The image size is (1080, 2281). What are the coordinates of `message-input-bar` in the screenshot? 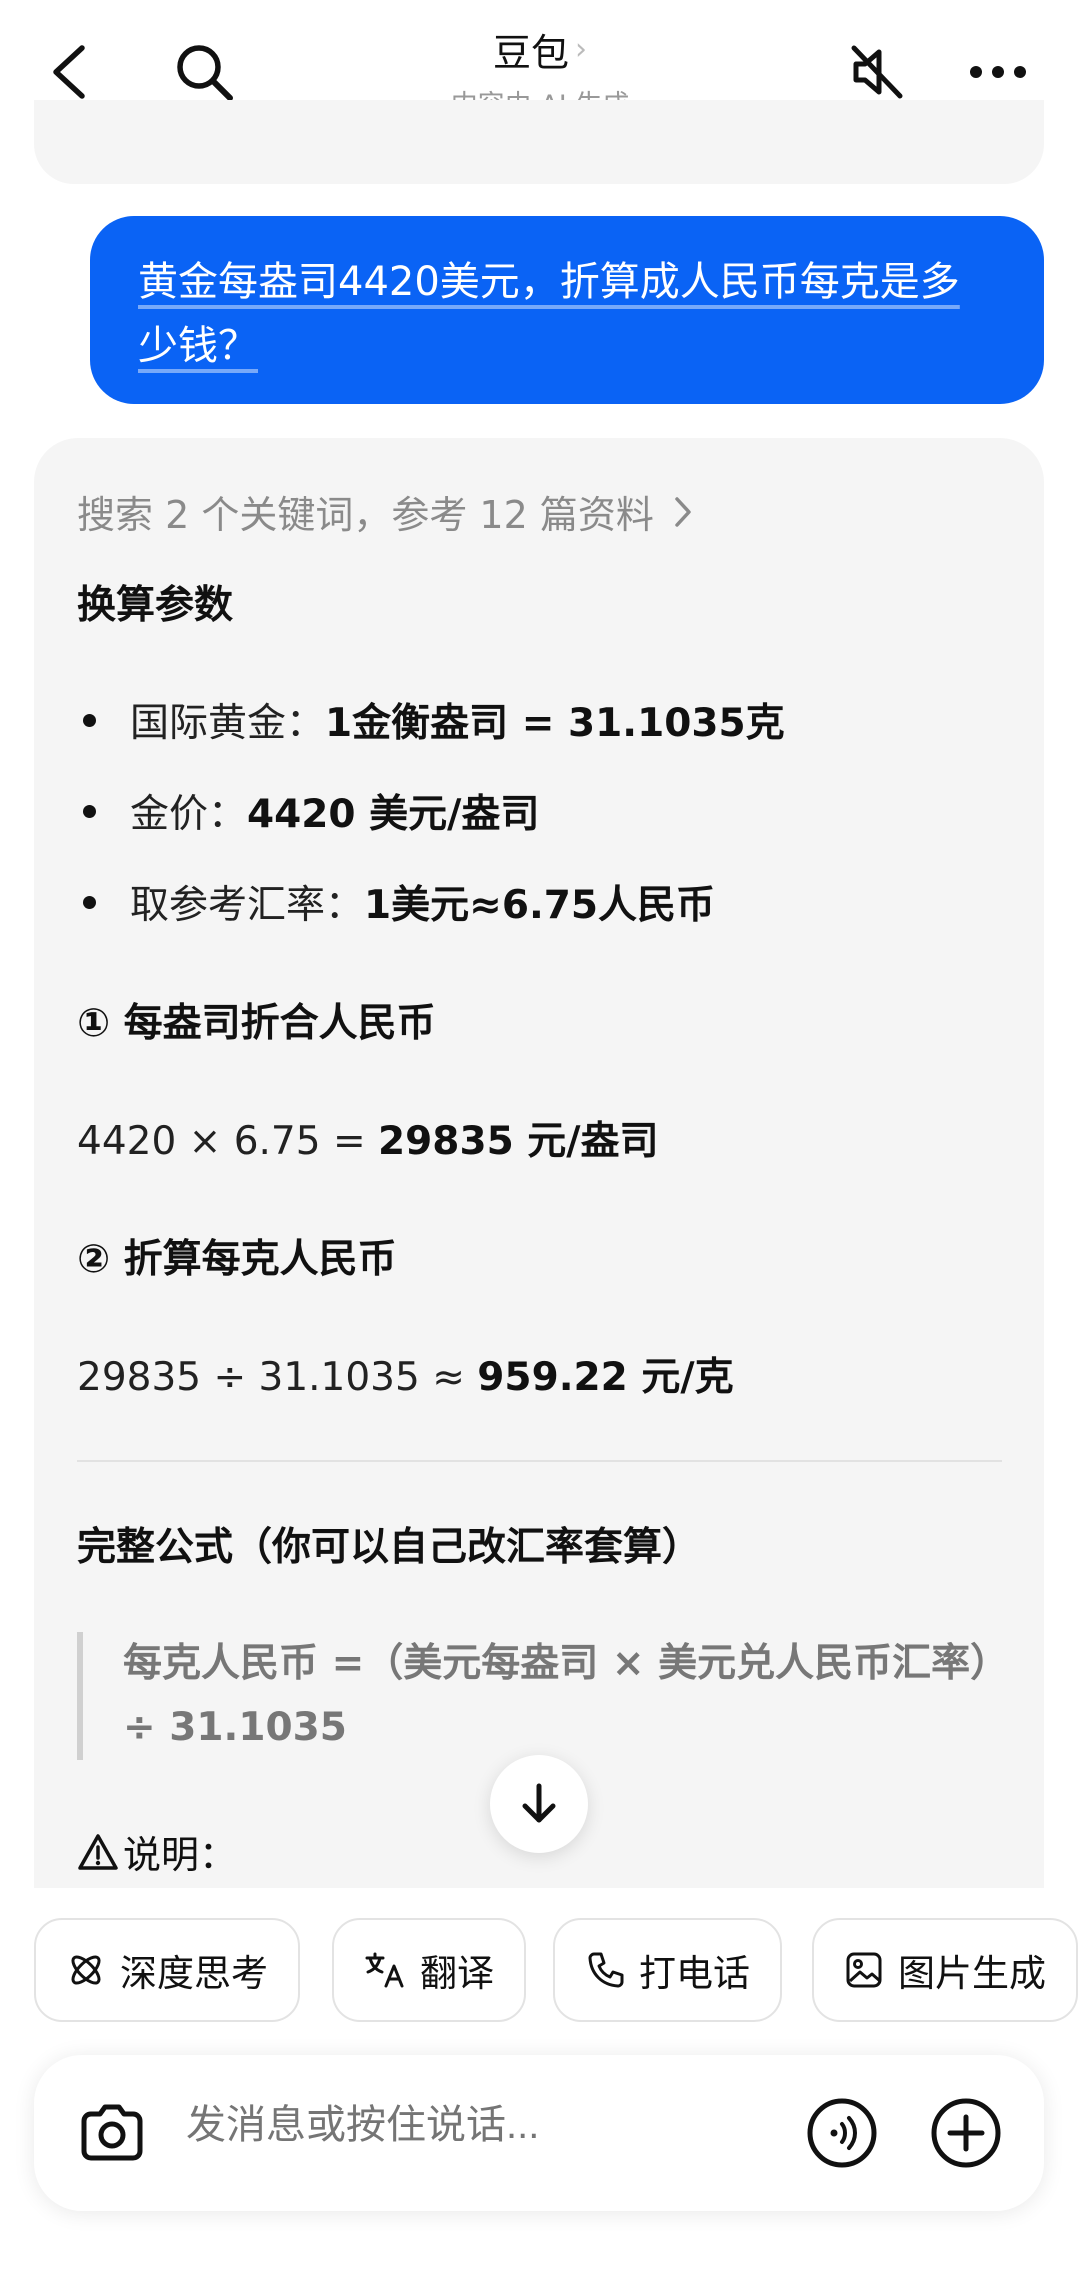 It's located at (539, 2133).